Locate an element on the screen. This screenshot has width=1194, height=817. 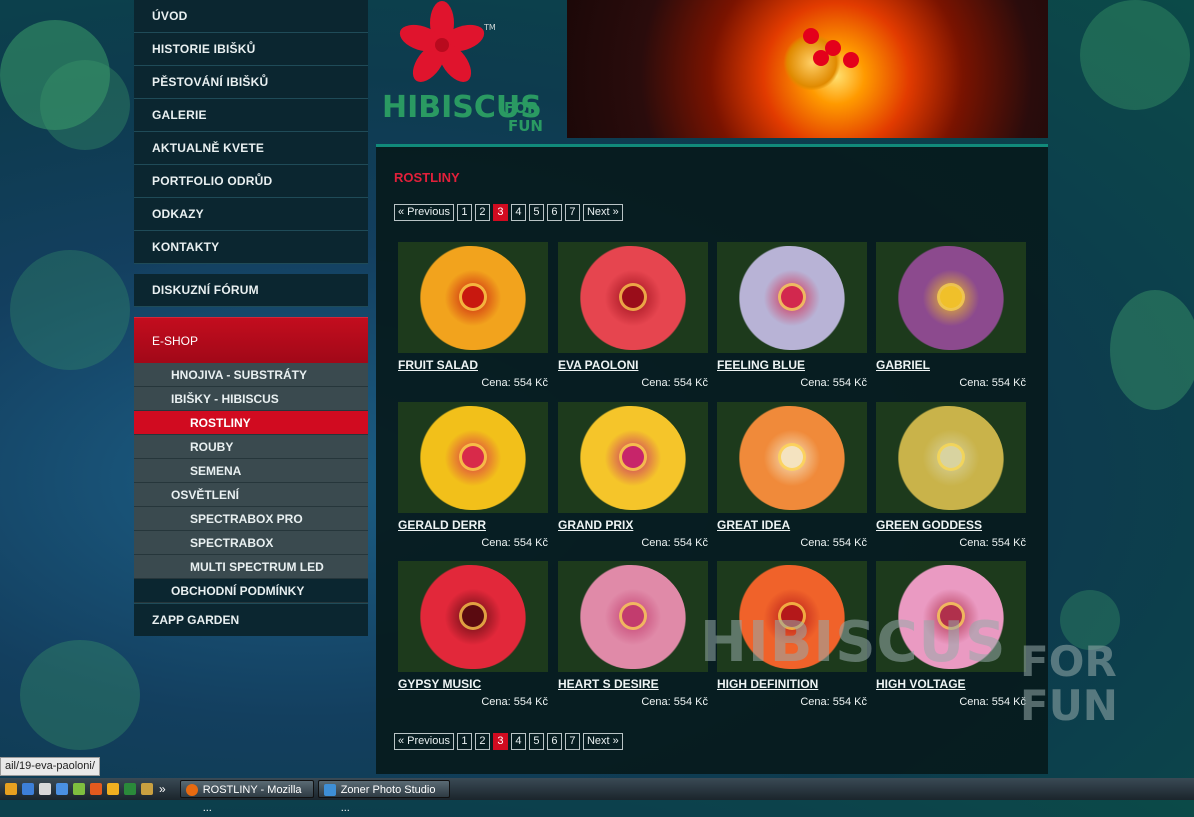
nav-item-eshop: E-SHOP is located at coordinates (251, 340).